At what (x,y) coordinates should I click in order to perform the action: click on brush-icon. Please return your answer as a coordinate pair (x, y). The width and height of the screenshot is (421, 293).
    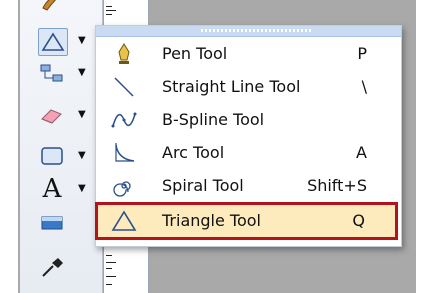
    Looking at the image, I should click on (52, 7).